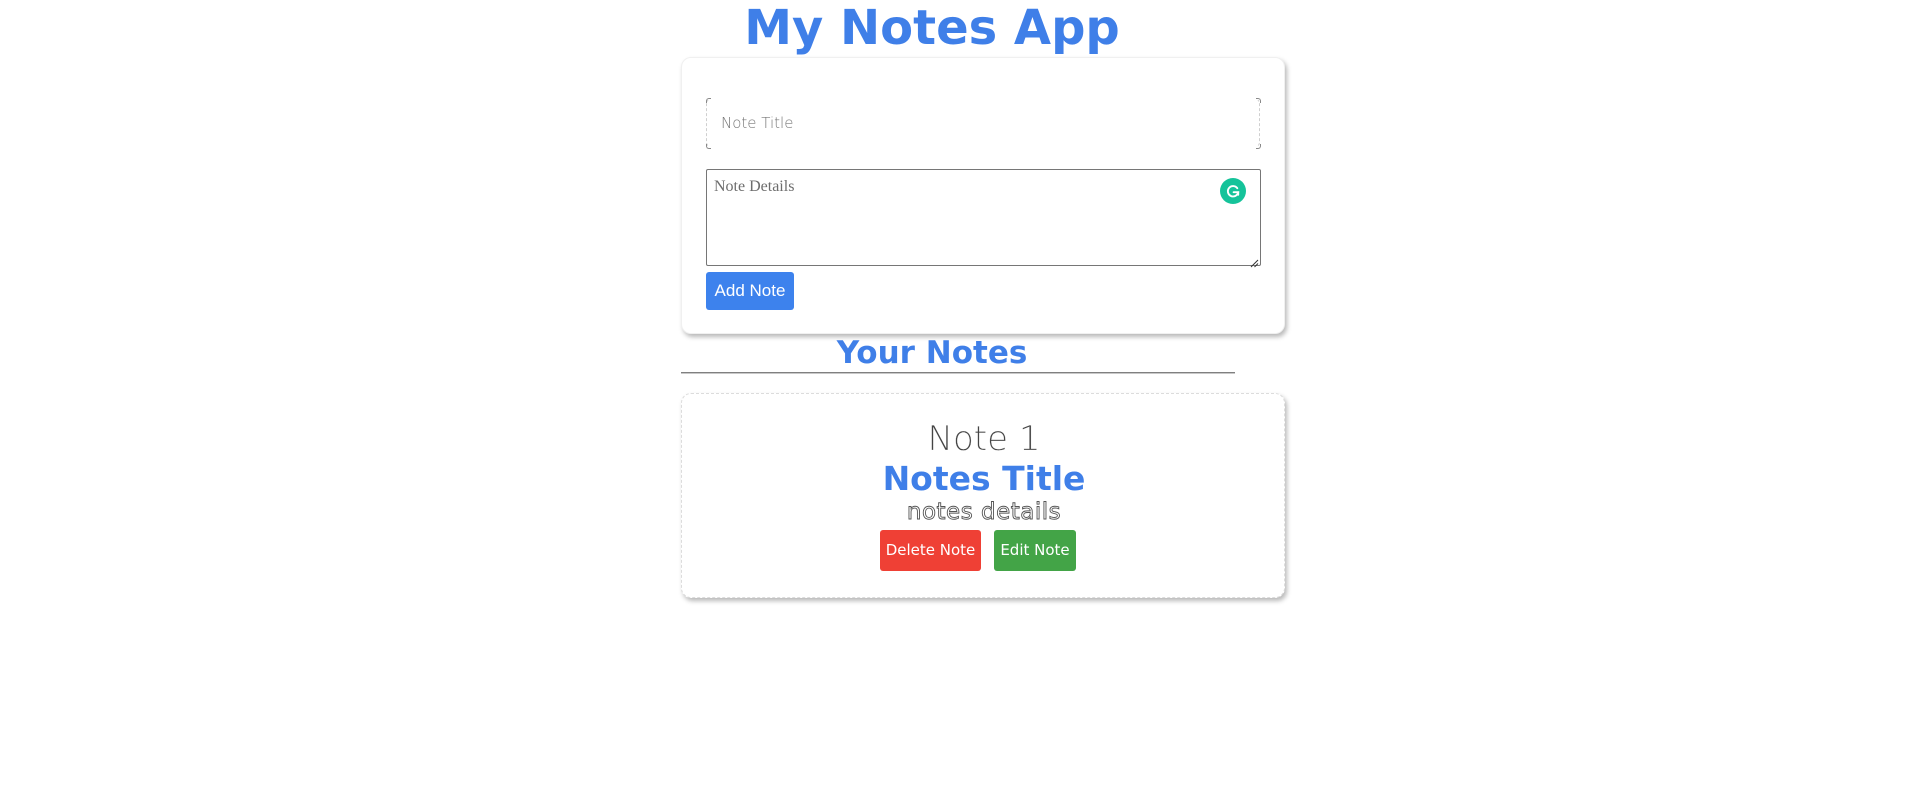 The width and height of the screenshot is (1907, 799). Describe the element at coordinates (1035, 550) in the screenshot. I see `edit-note-button: Edit Note` at that location.